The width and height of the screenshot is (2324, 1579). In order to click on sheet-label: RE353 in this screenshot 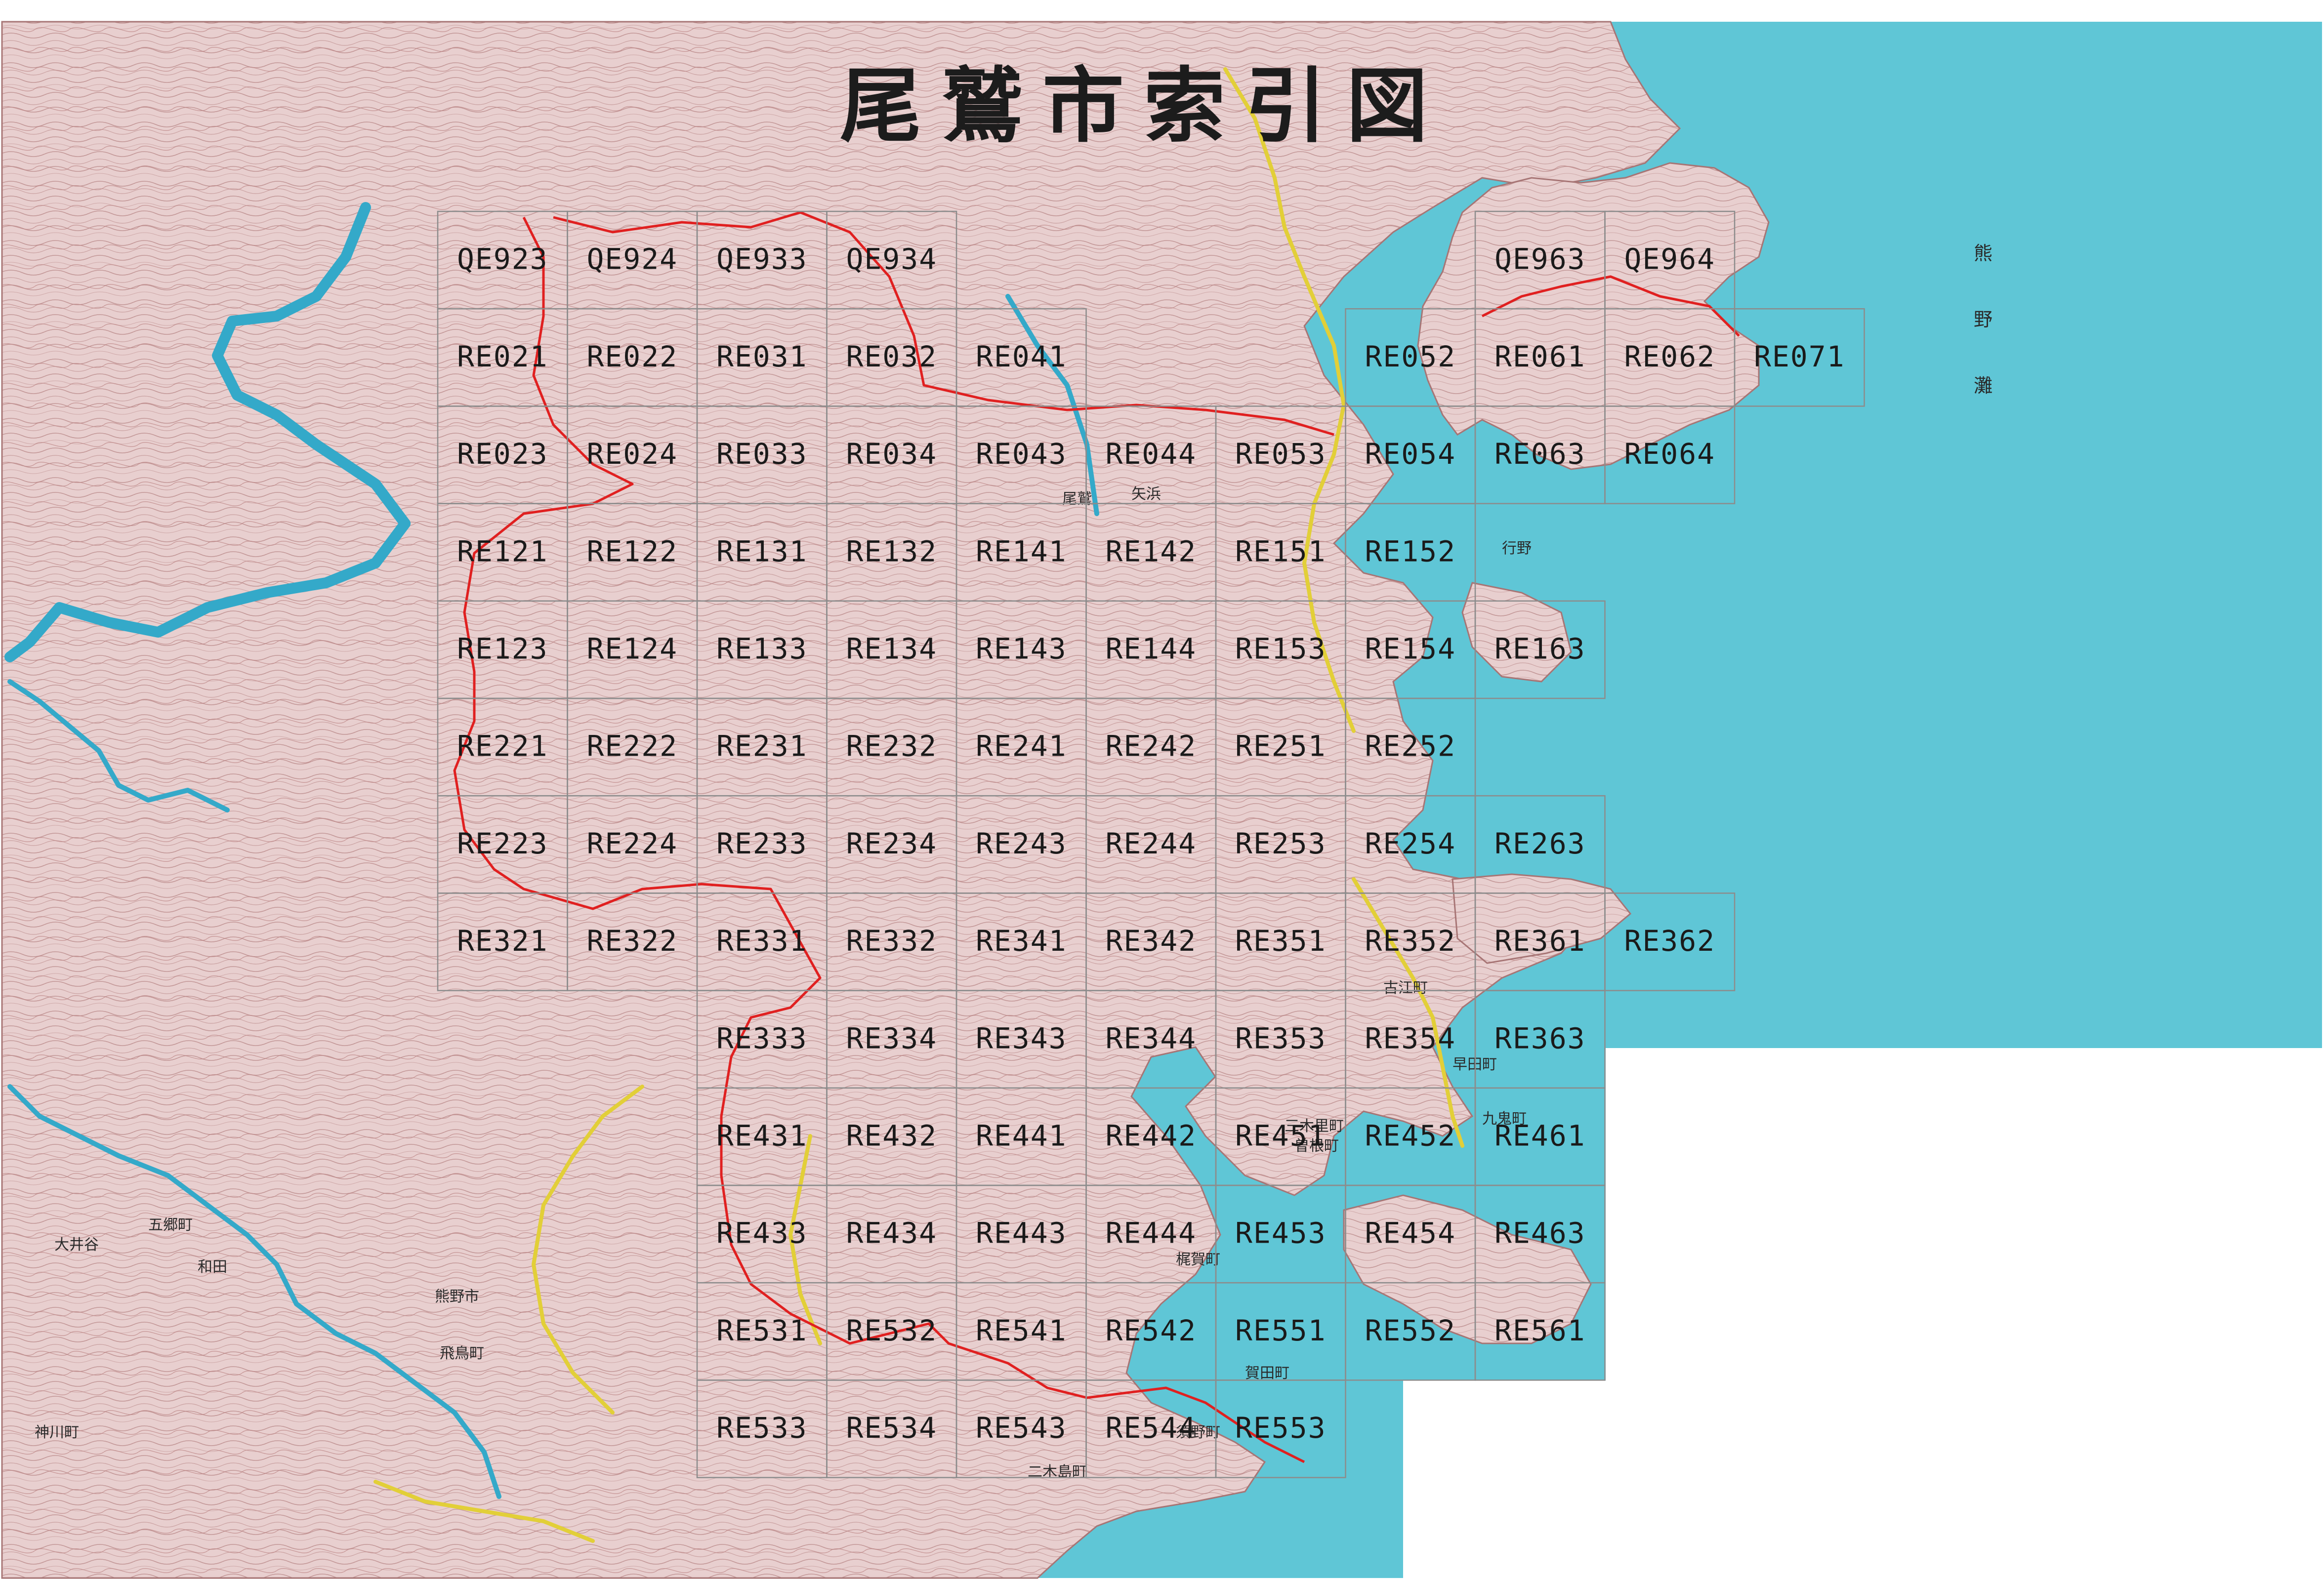, I will do `click(1281, 1038)`.